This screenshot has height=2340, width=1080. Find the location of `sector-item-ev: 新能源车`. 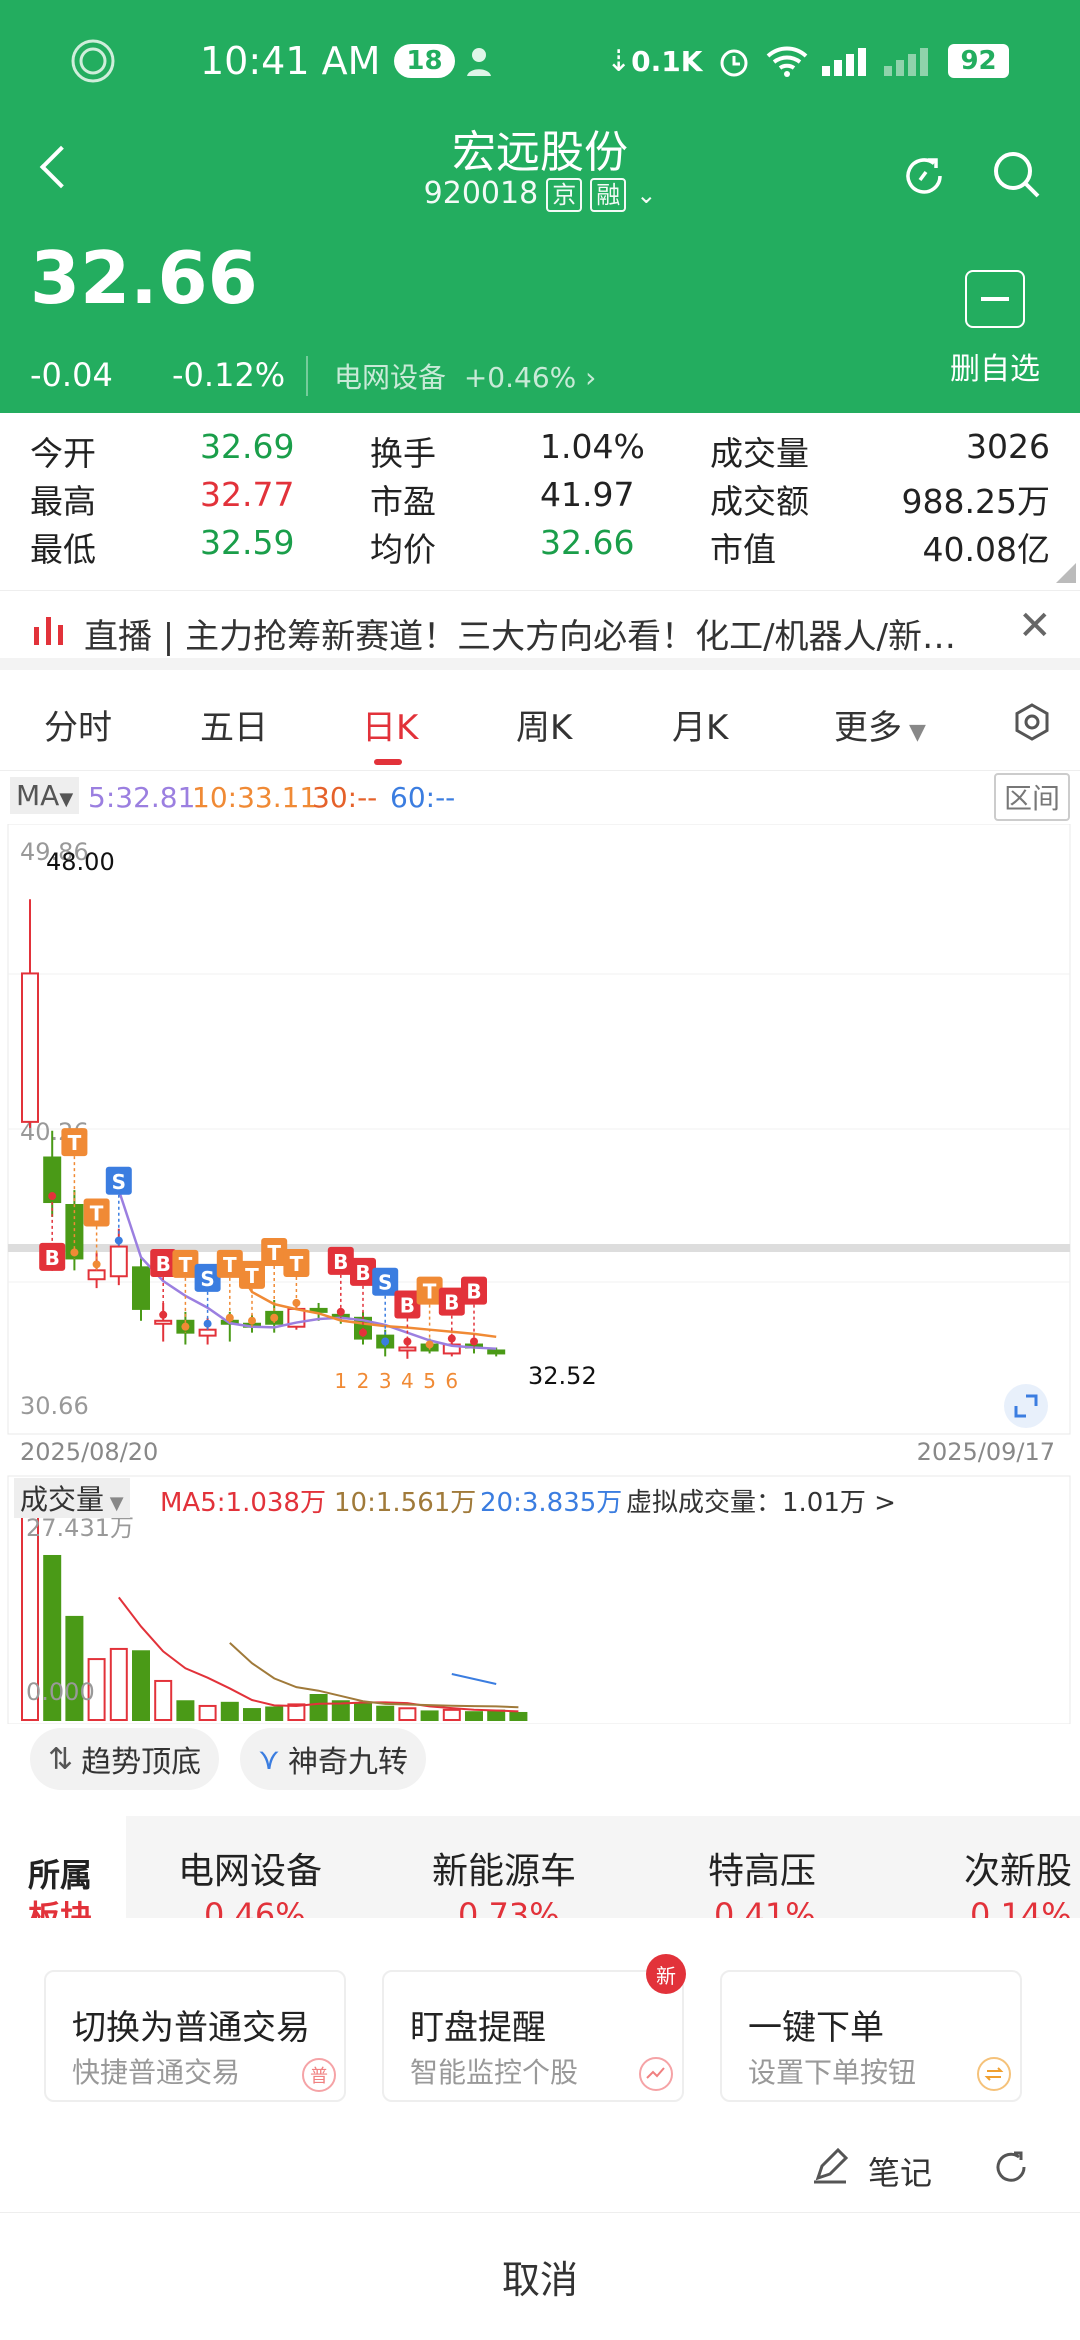

sector-item-ev: 新能源车 is located at coordinates (504, 1868).